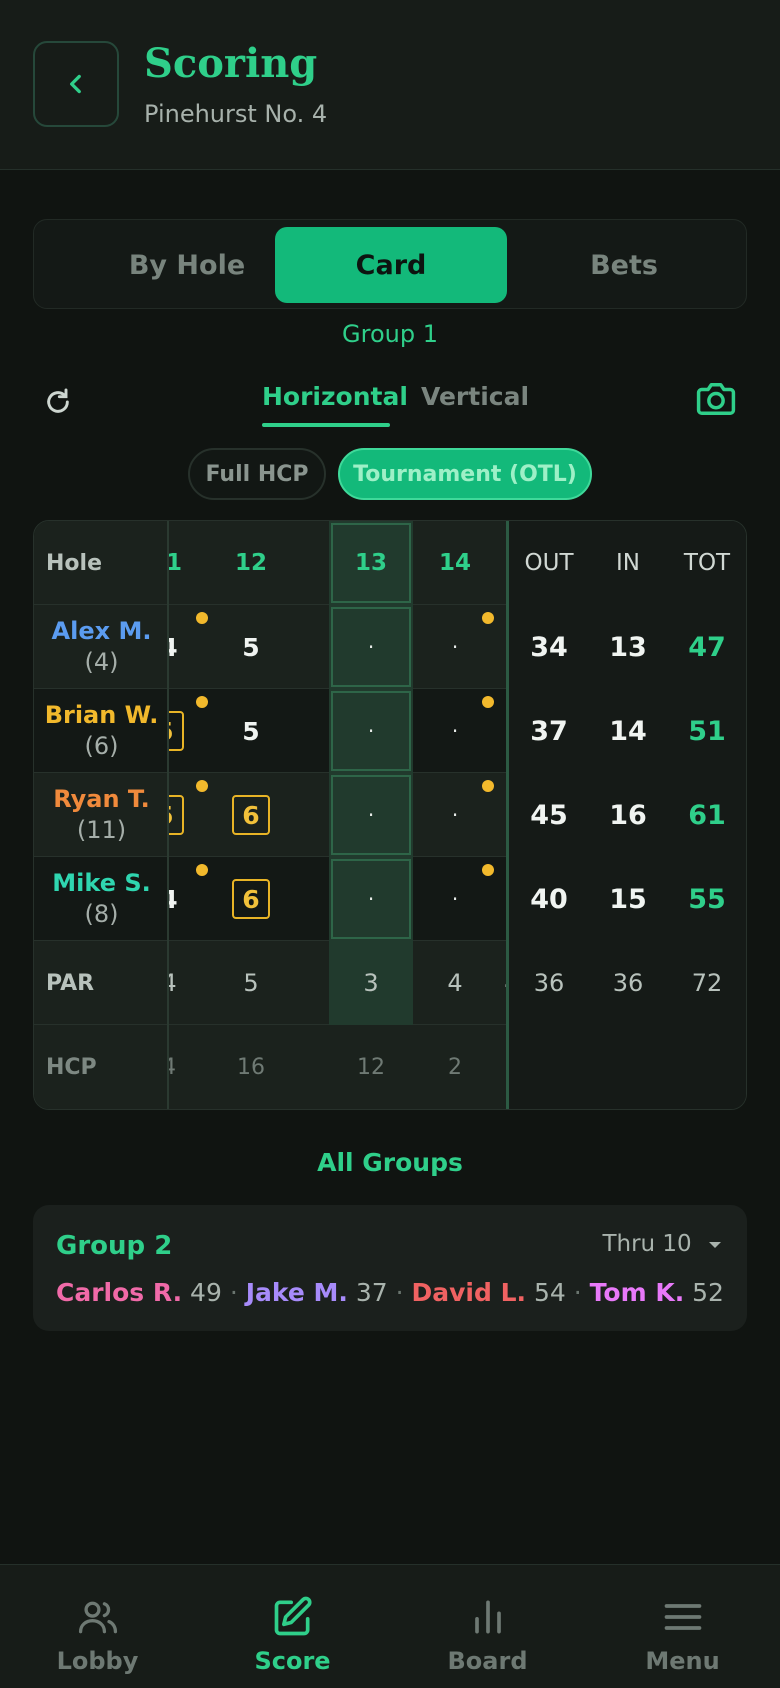 The image size is (780, 1688). I want to click on player-hcp: (6), so click(101, 746).